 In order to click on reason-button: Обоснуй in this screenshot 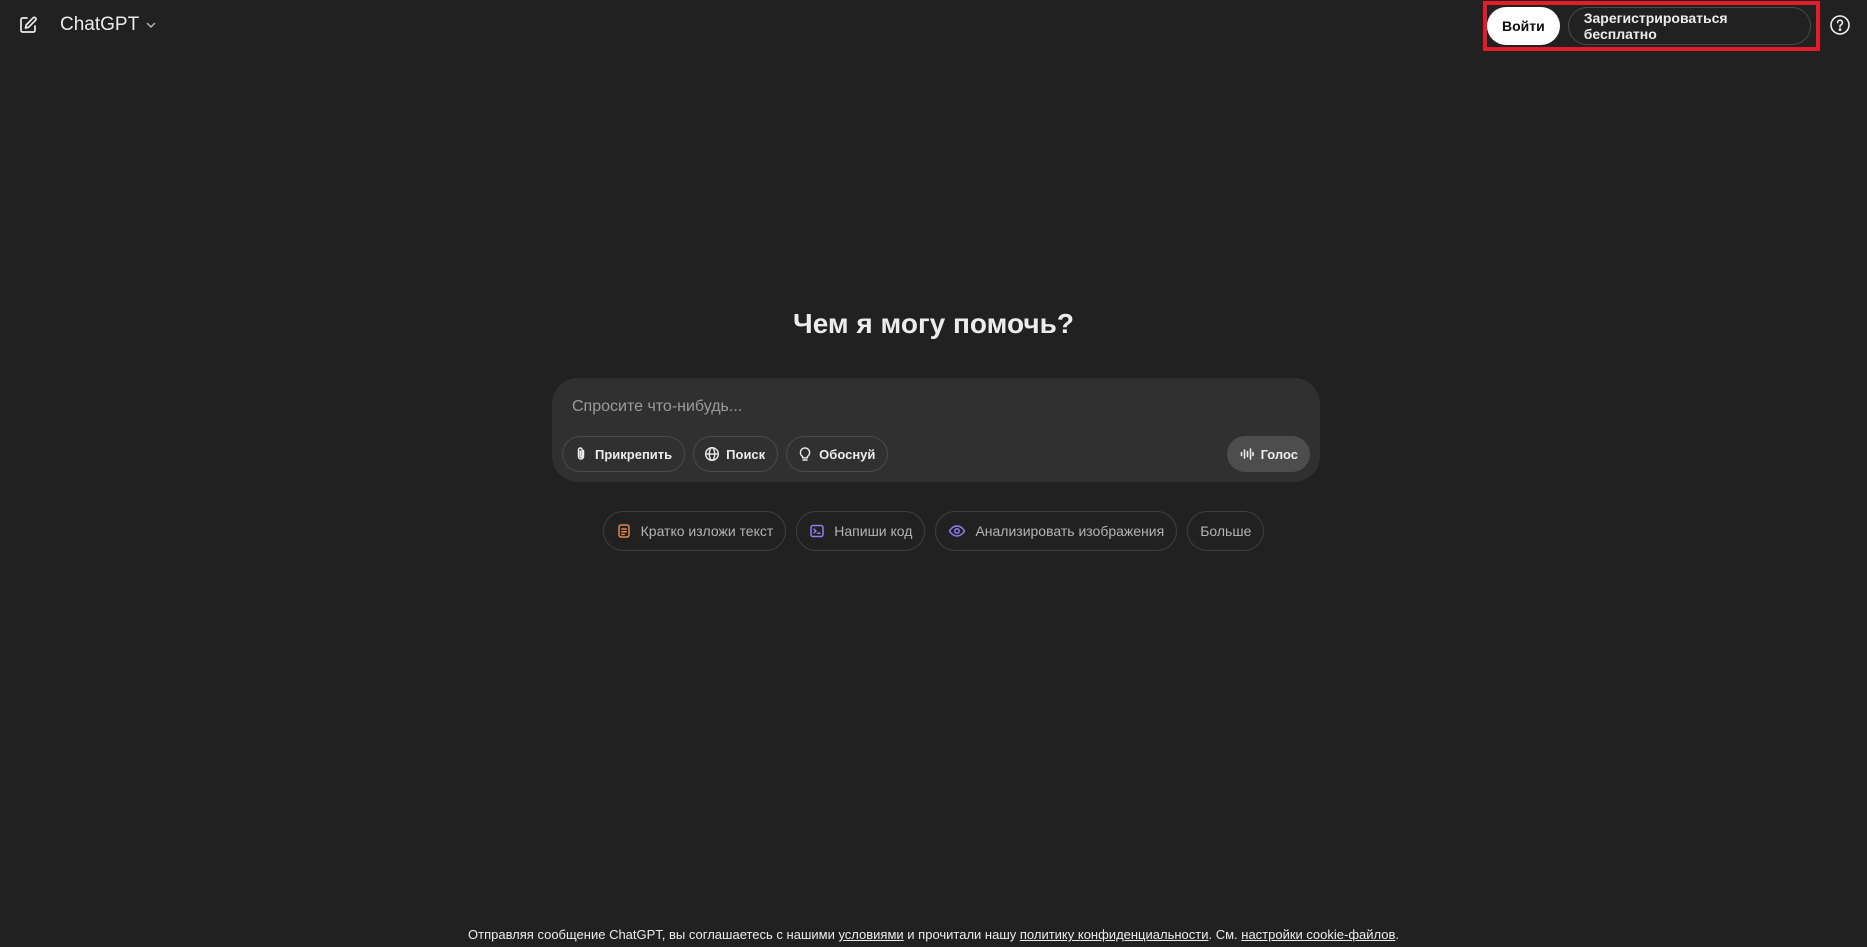, I will do `click(837, 454)`.